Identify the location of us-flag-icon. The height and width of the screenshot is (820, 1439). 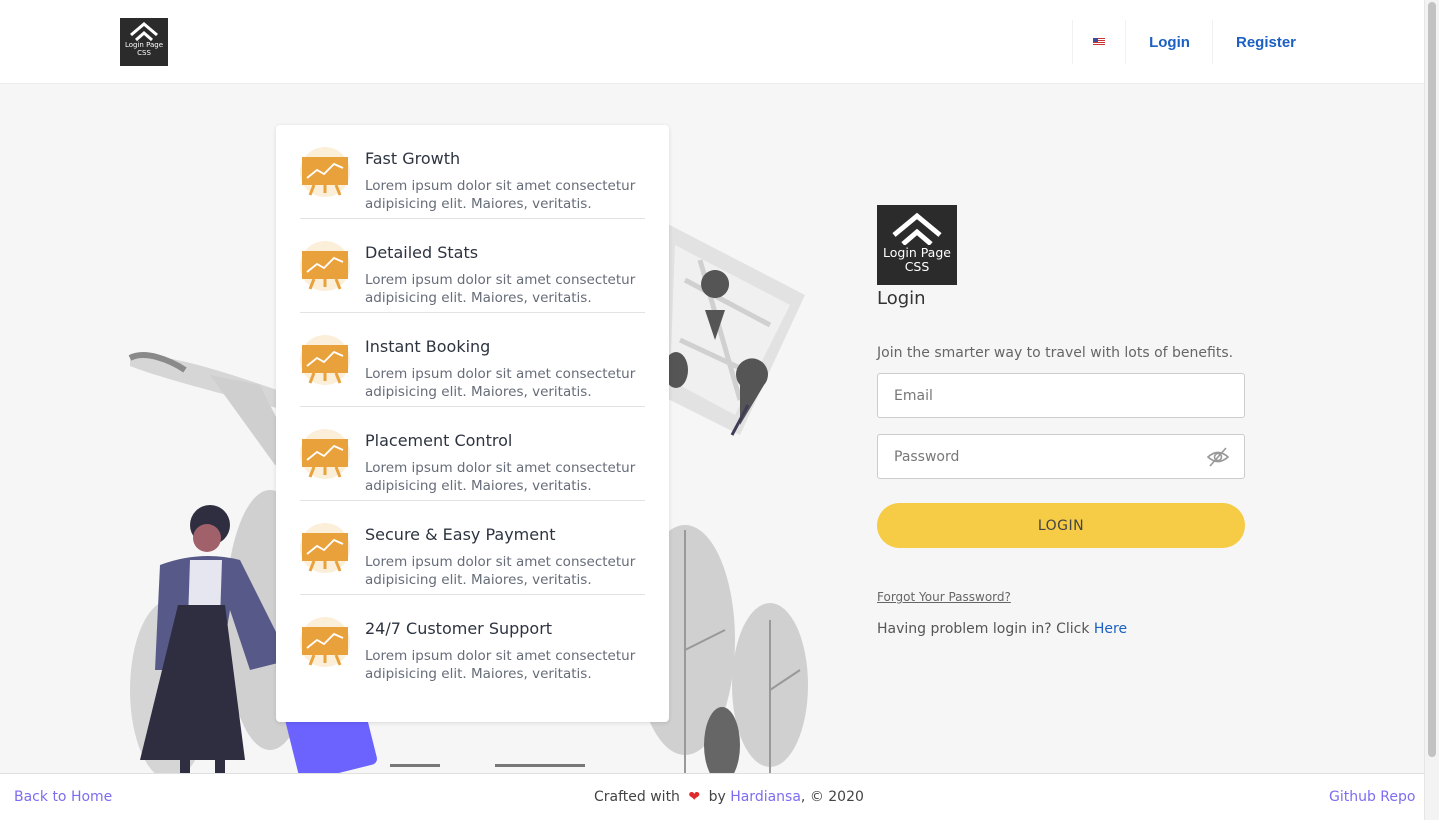
(1099, 42).